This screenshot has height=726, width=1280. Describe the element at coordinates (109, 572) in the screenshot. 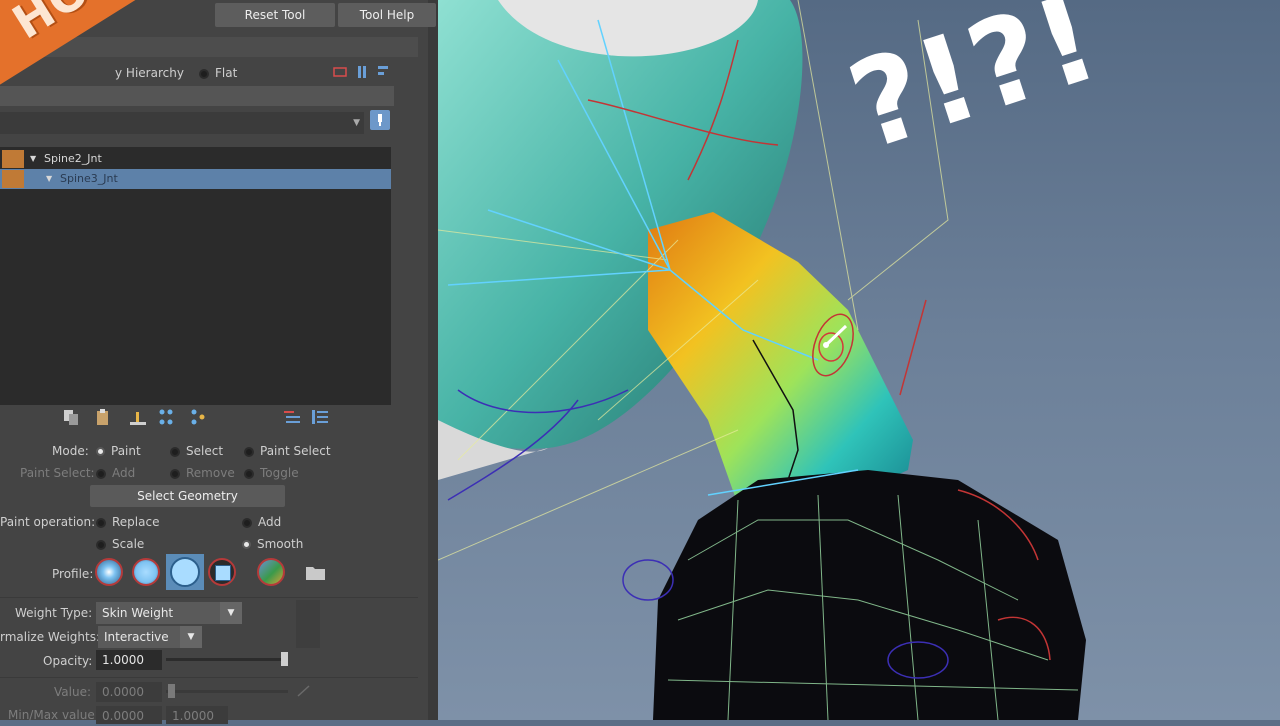

I see `profile-gaussian-icon` at that location.